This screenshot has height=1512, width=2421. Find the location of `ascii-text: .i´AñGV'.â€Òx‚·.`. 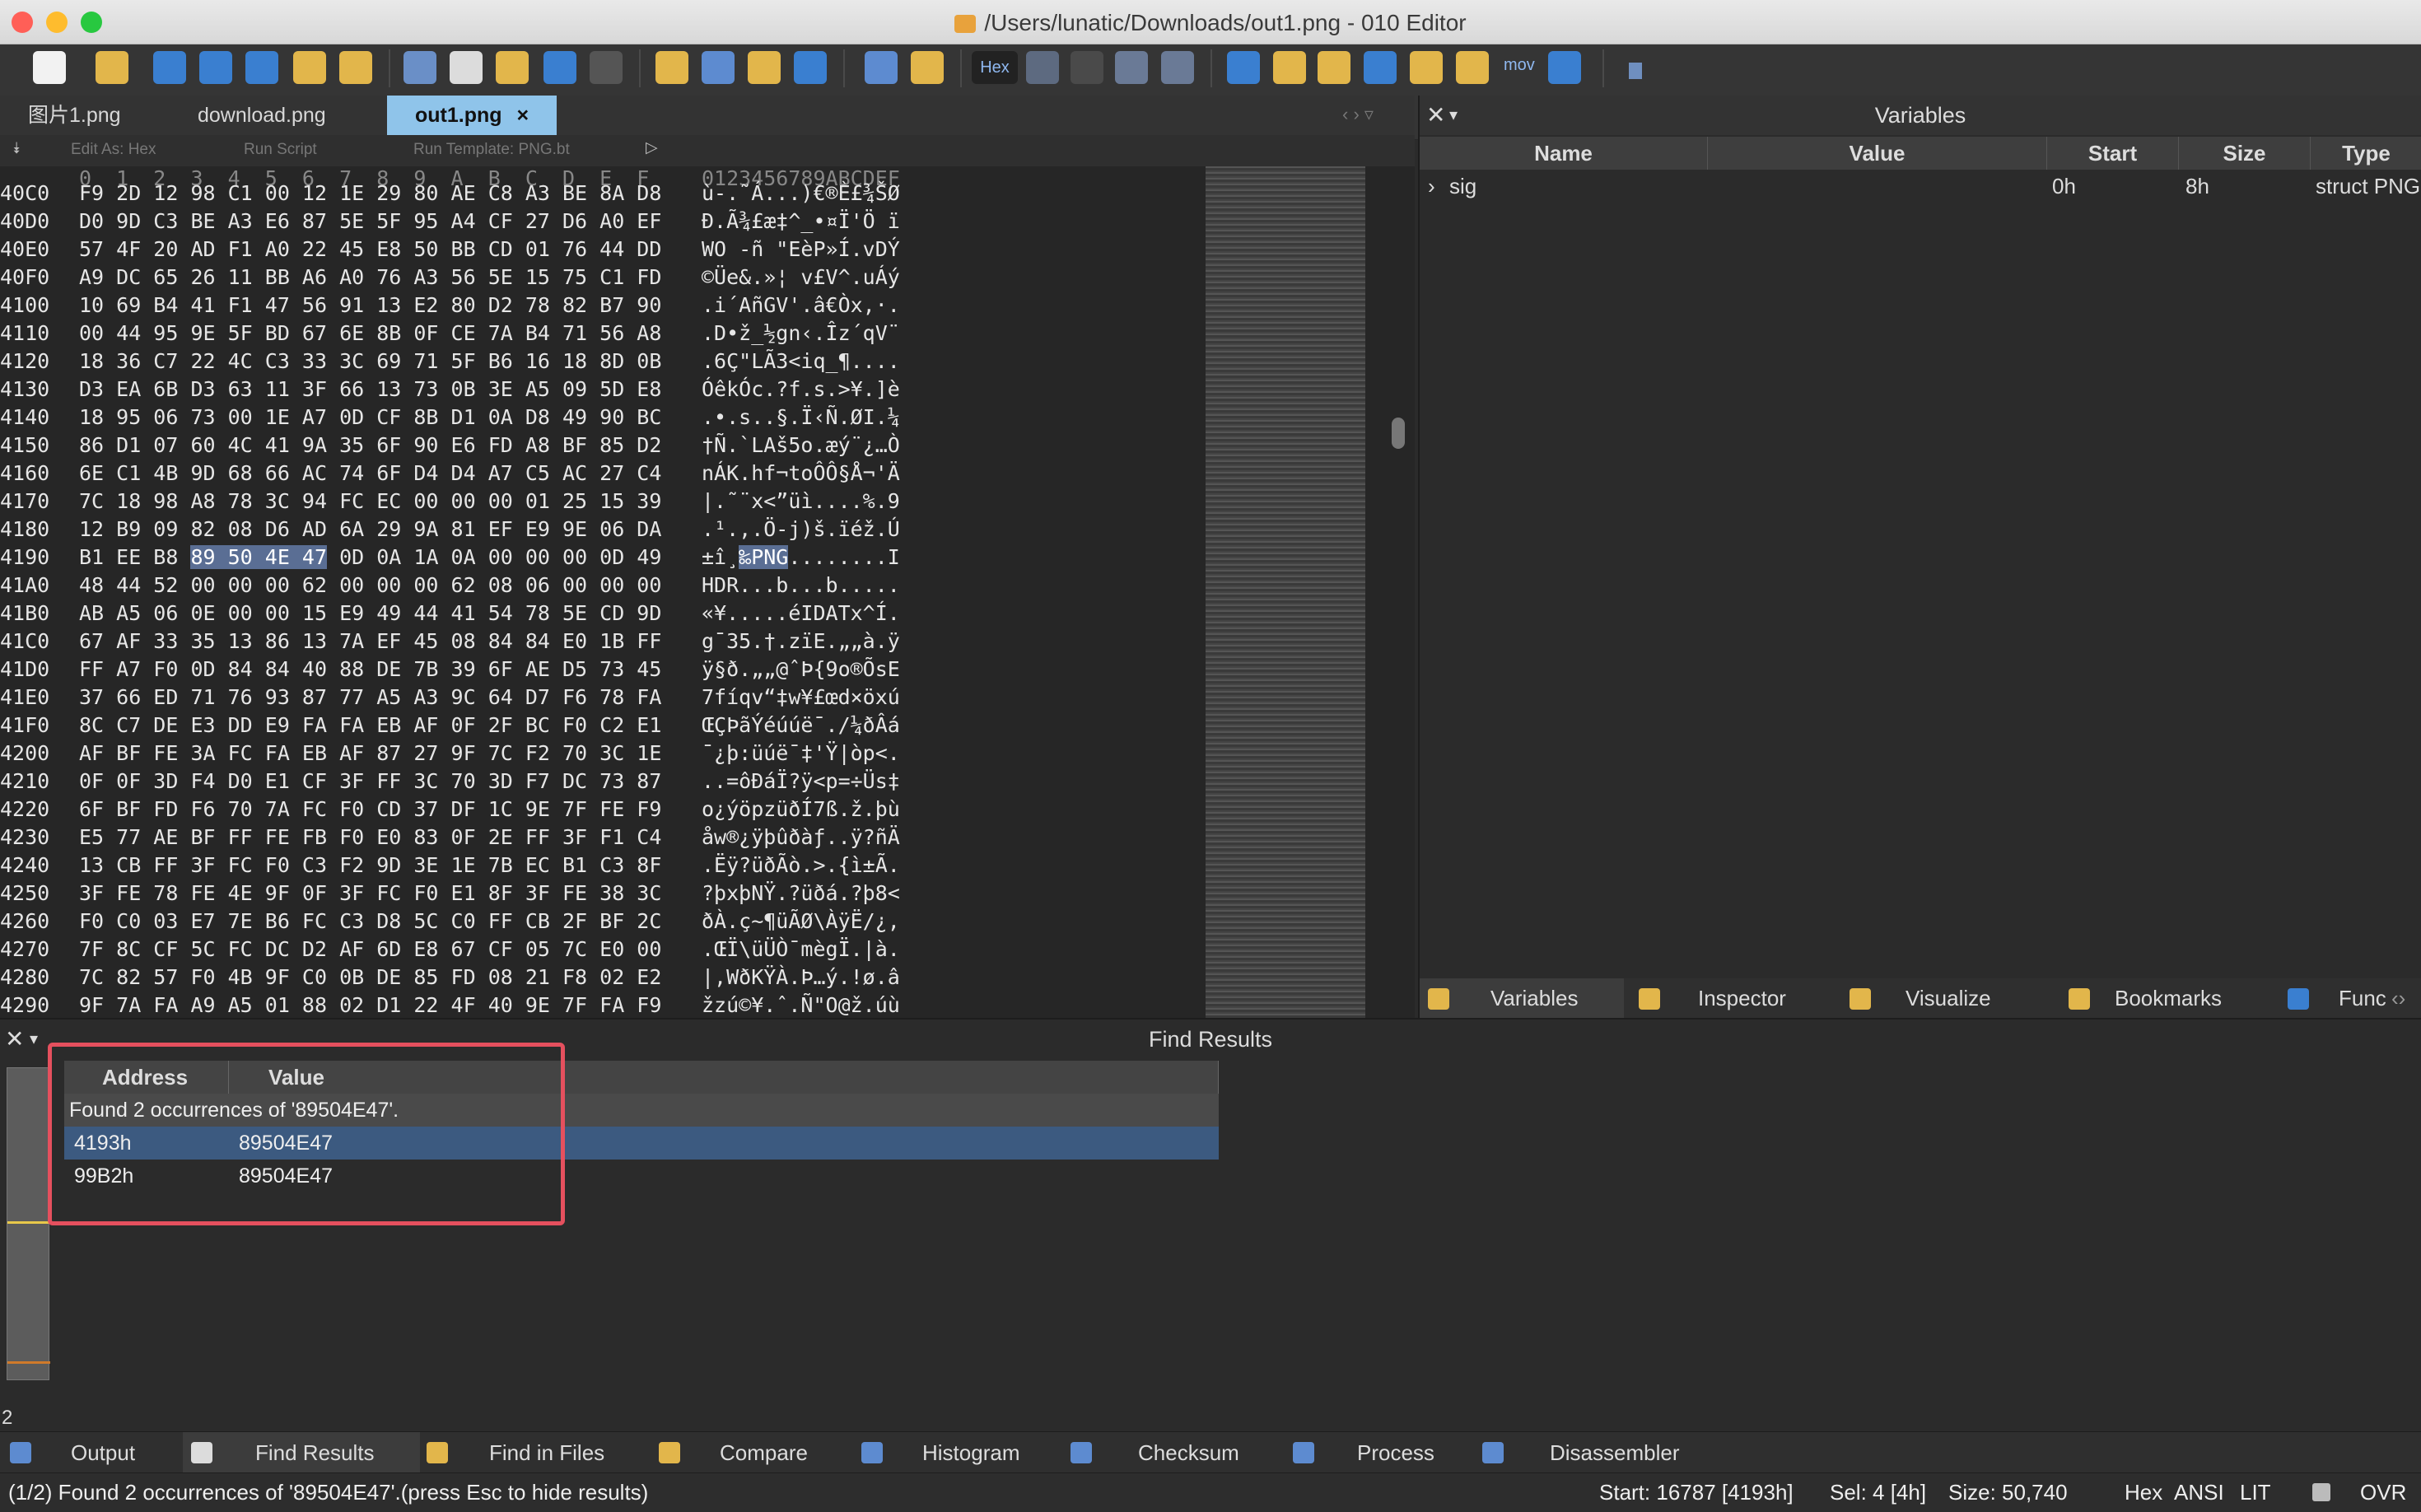

ascii-text: .i´AñGV'.â€Òx‚·. is located at coordinates (801, 305).